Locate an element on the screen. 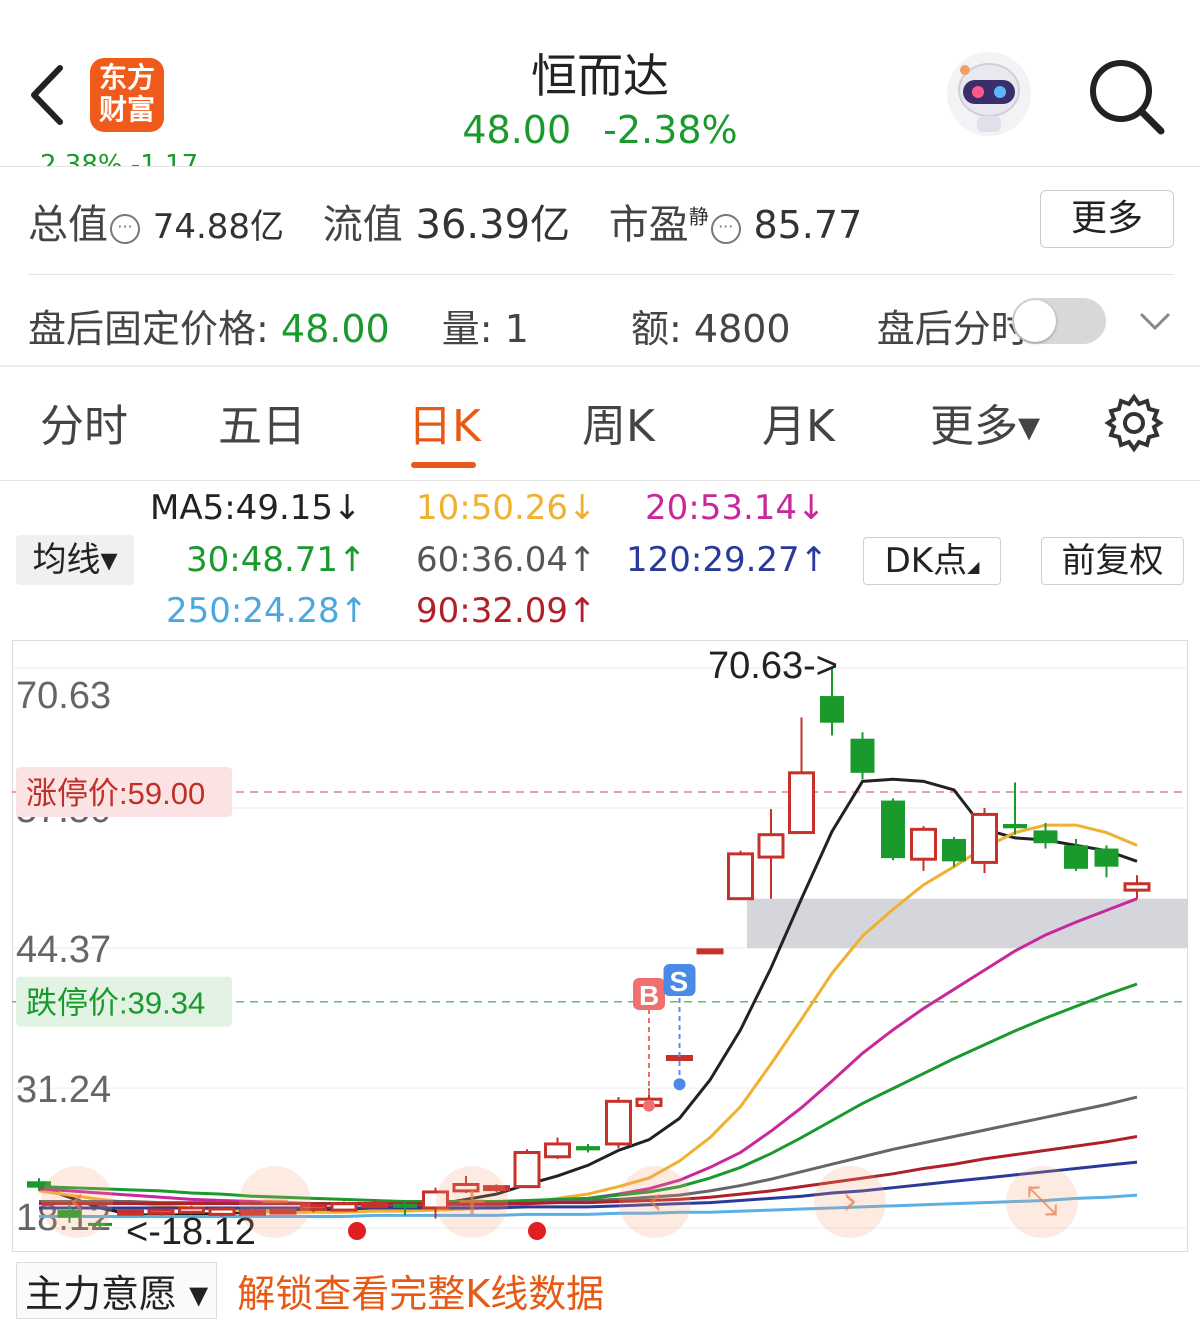  ma30-value: 30:48.71↑ is located at coordinates (276, 560).